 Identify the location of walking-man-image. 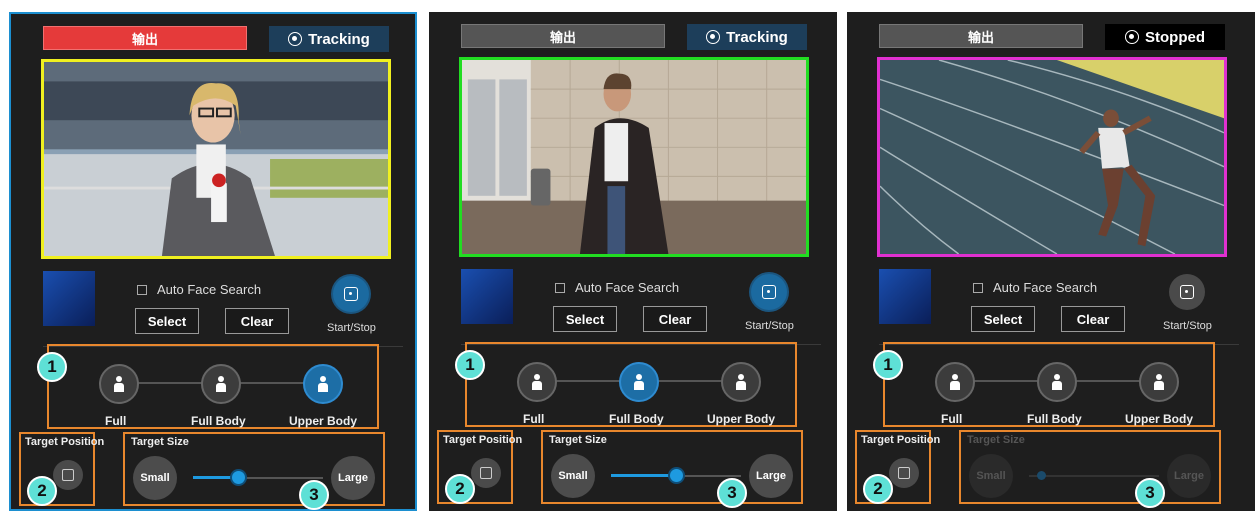
(634, 157).